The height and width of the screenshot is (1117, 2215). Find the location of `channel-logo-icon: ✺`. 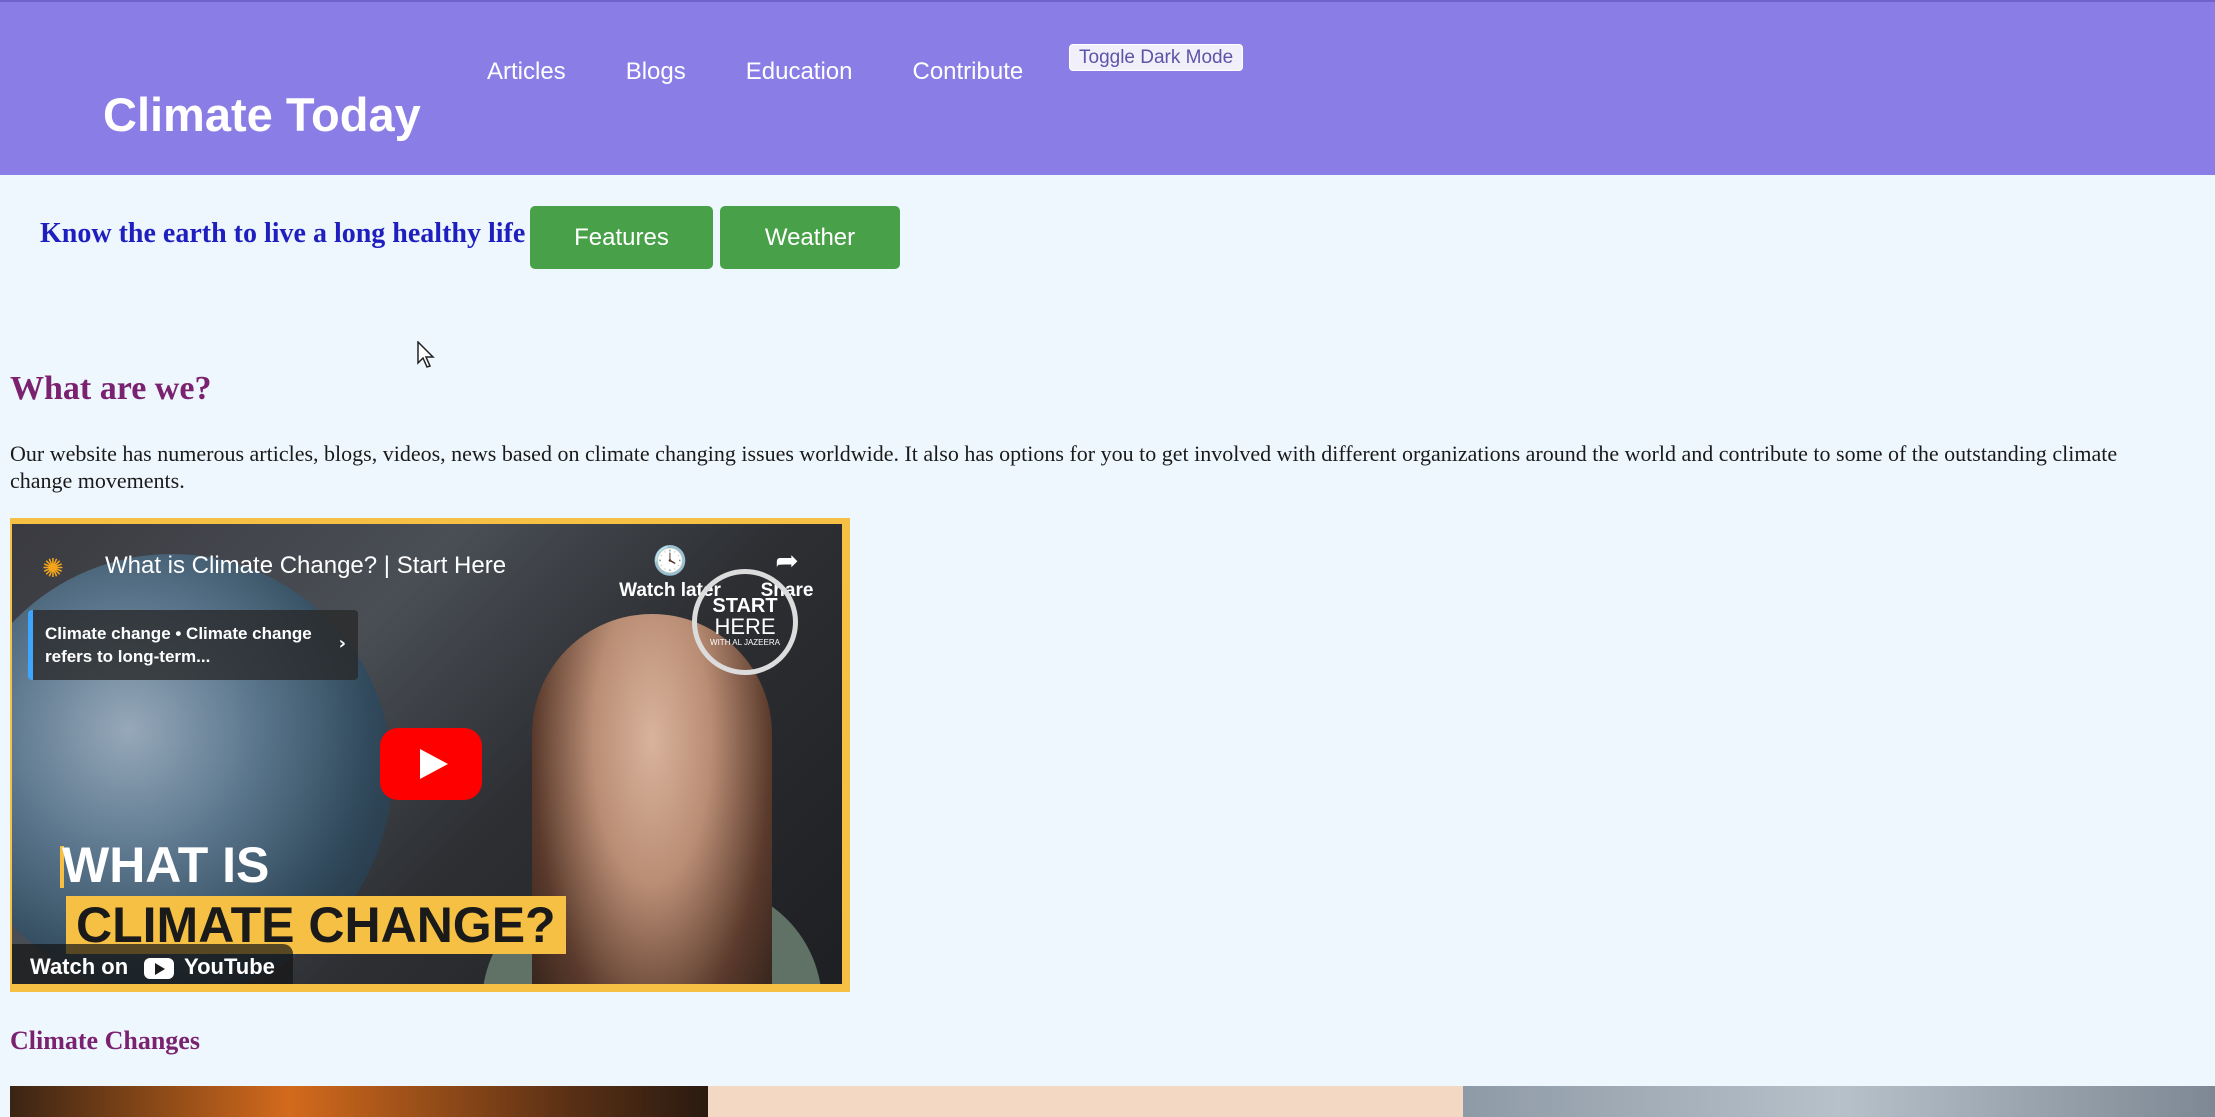

channel-logo-icon: ✺ is located at coordinates (57, 571).